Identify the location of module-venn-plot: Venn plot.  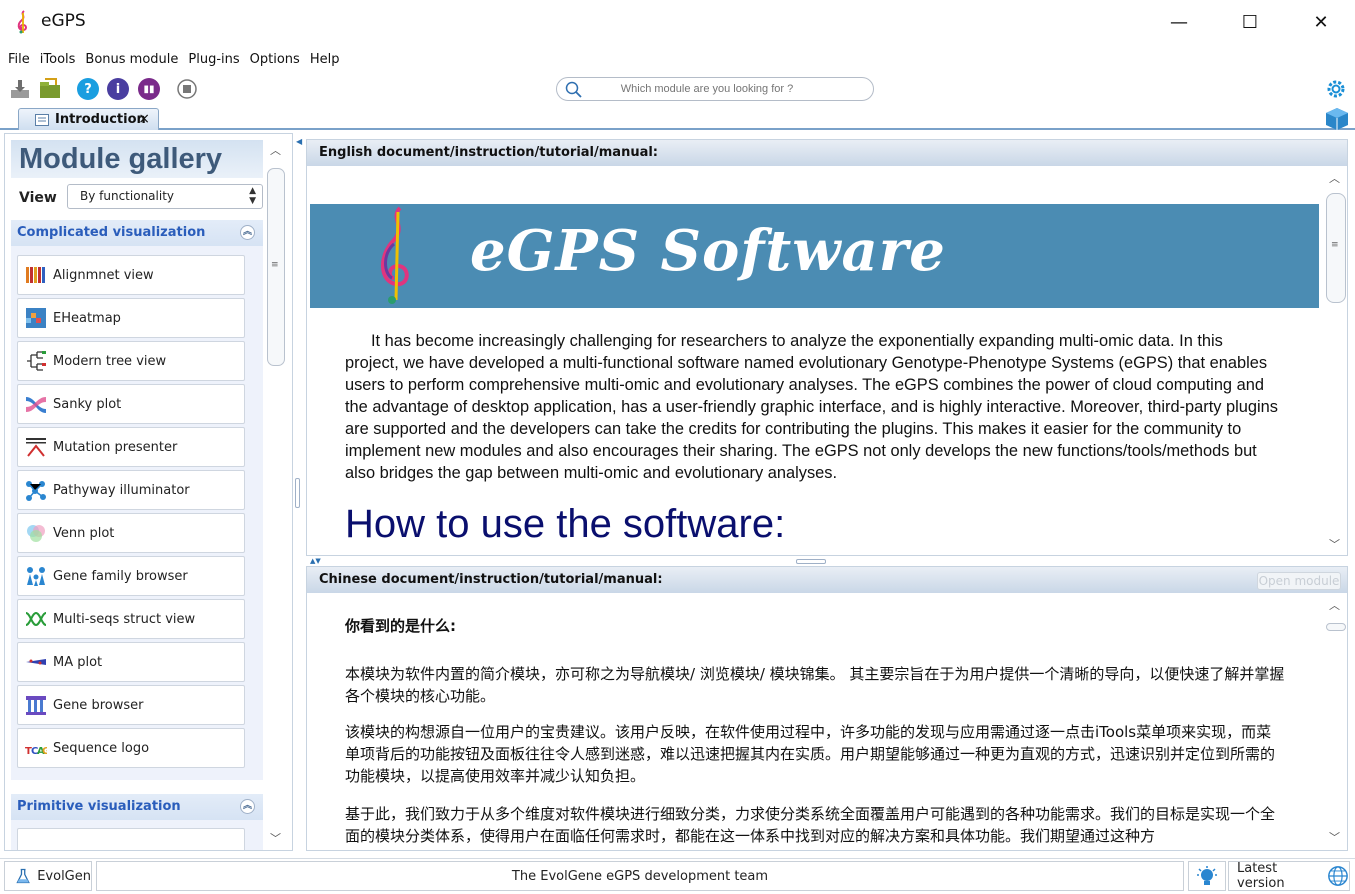
(131, 533).